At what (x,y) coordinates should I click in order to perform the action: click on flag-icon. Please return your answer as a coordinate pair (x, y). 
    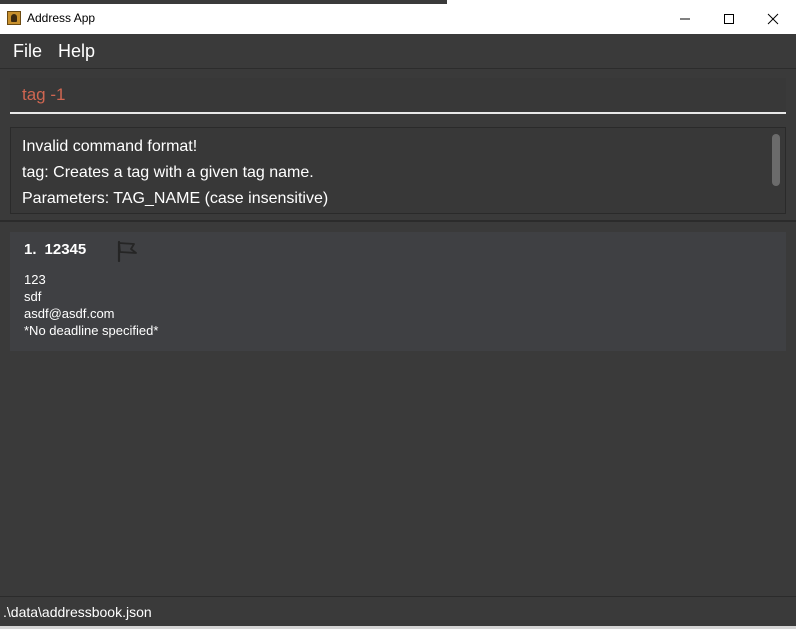
    Looking at the image, I should click on (127, 251).